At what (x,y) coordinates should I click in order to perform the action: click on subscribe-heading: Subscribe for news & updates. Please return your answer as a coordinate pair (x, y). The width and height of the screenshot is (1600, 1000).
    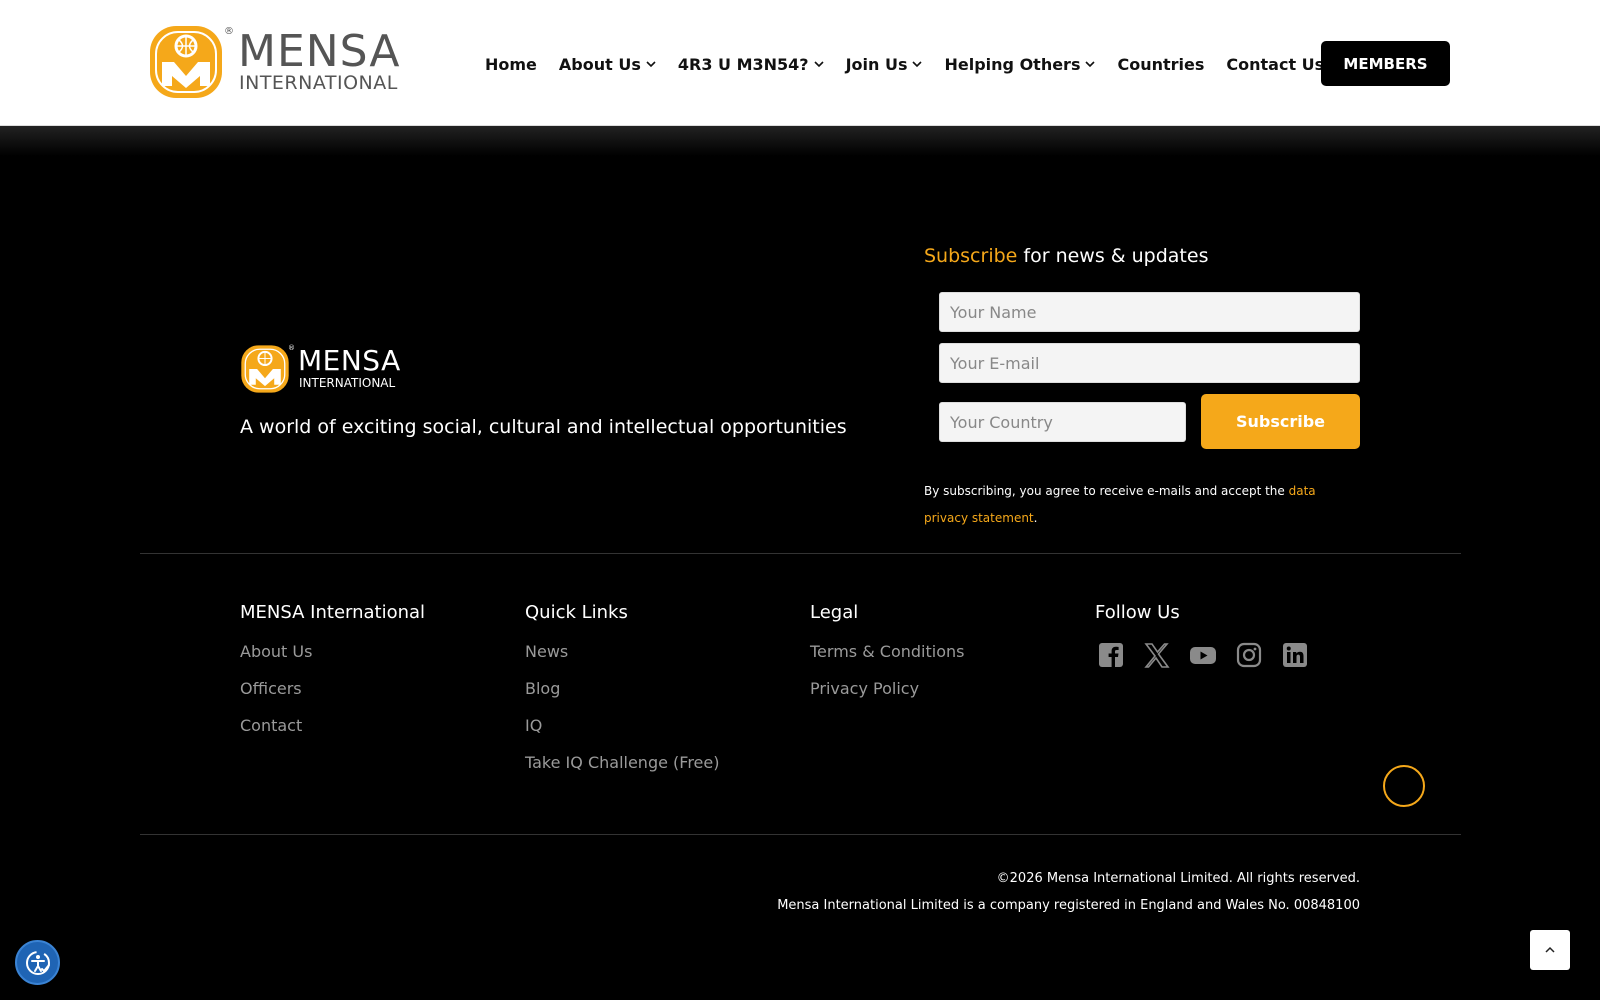
    Looking at the image, I should click on (1066, 256).